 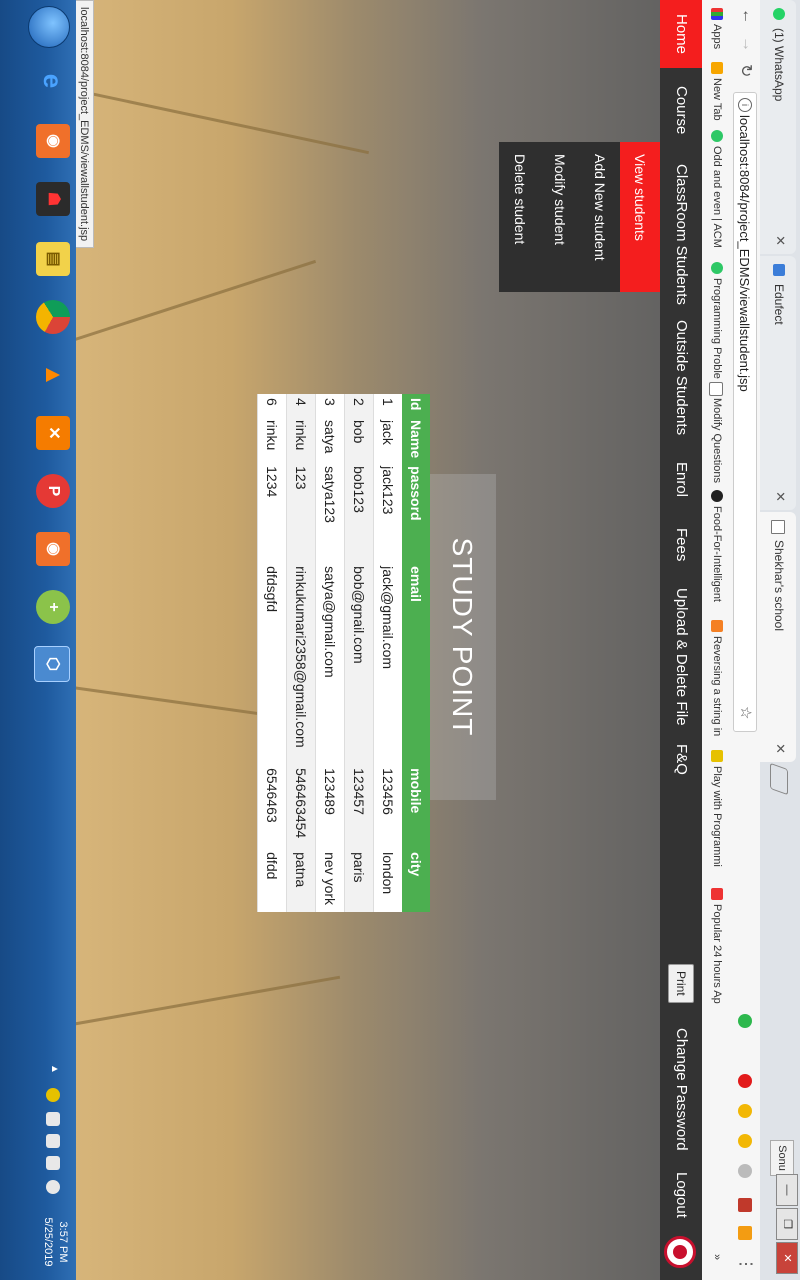 What do you see at coordinates (747, 16) in the screenshot?
I see `back-icon: ←` at bounding box center [747, 16].